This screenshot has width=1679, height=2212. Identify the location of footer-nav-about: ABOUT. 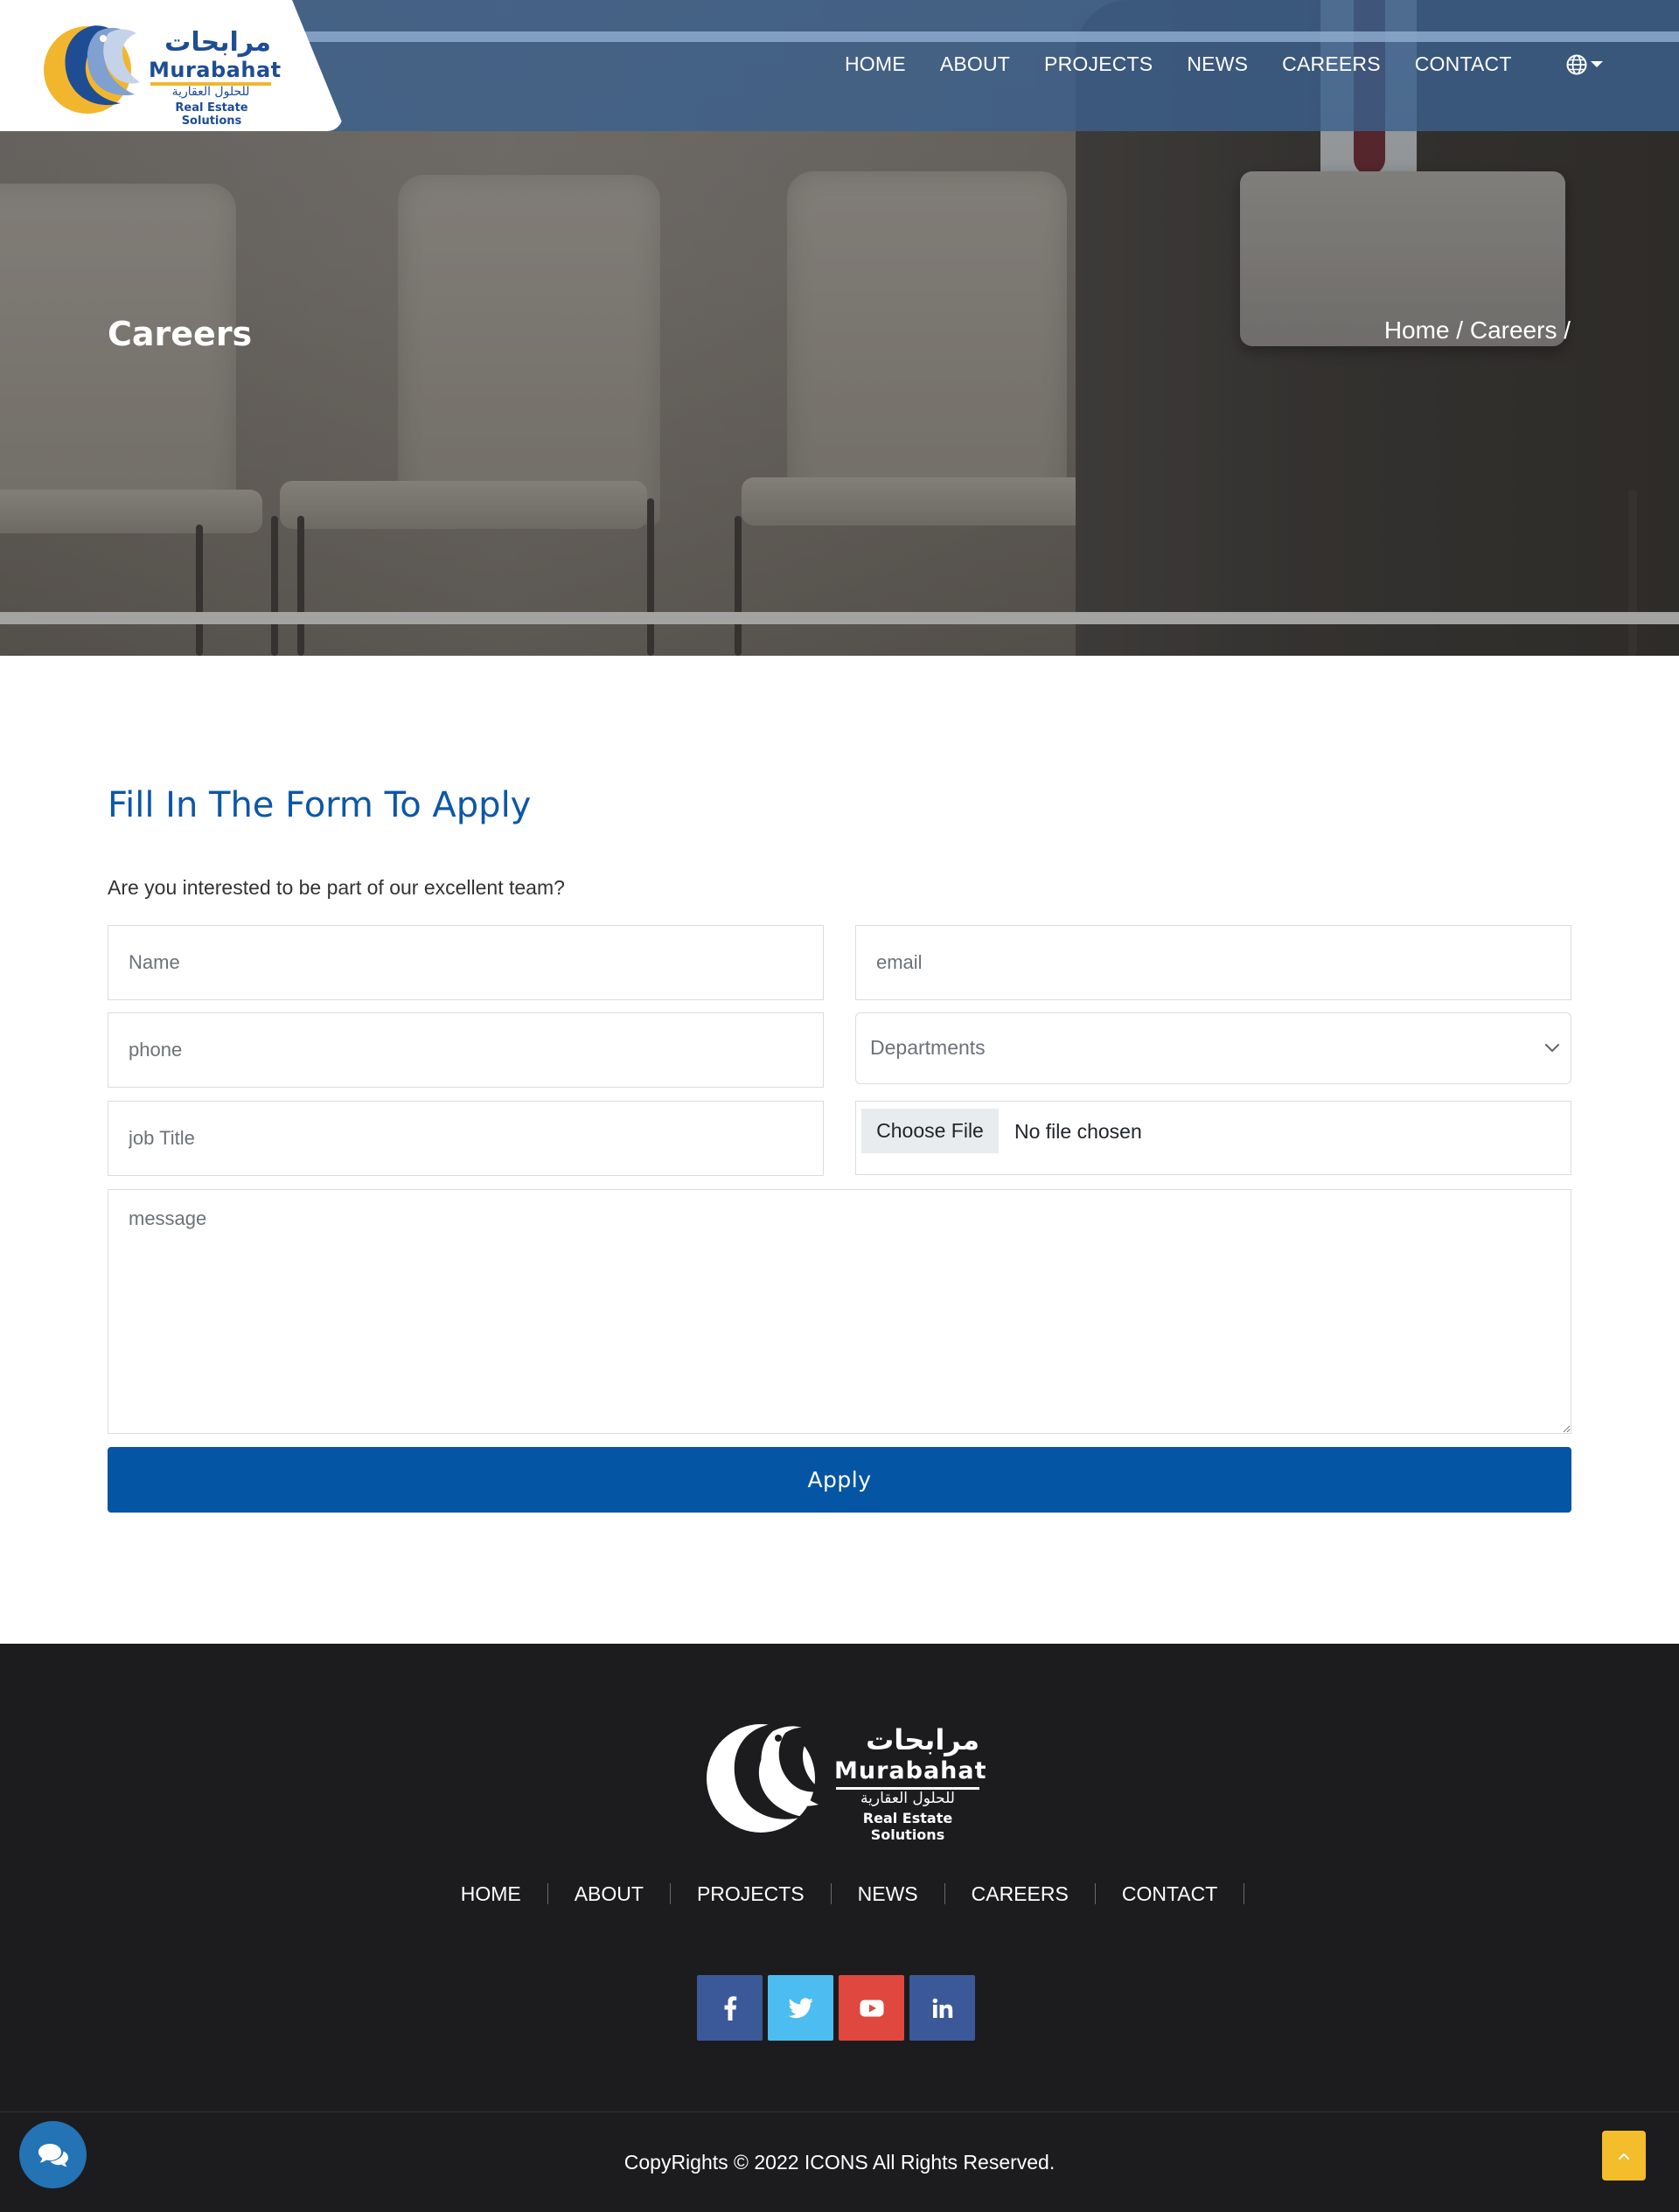
(609, 1894).